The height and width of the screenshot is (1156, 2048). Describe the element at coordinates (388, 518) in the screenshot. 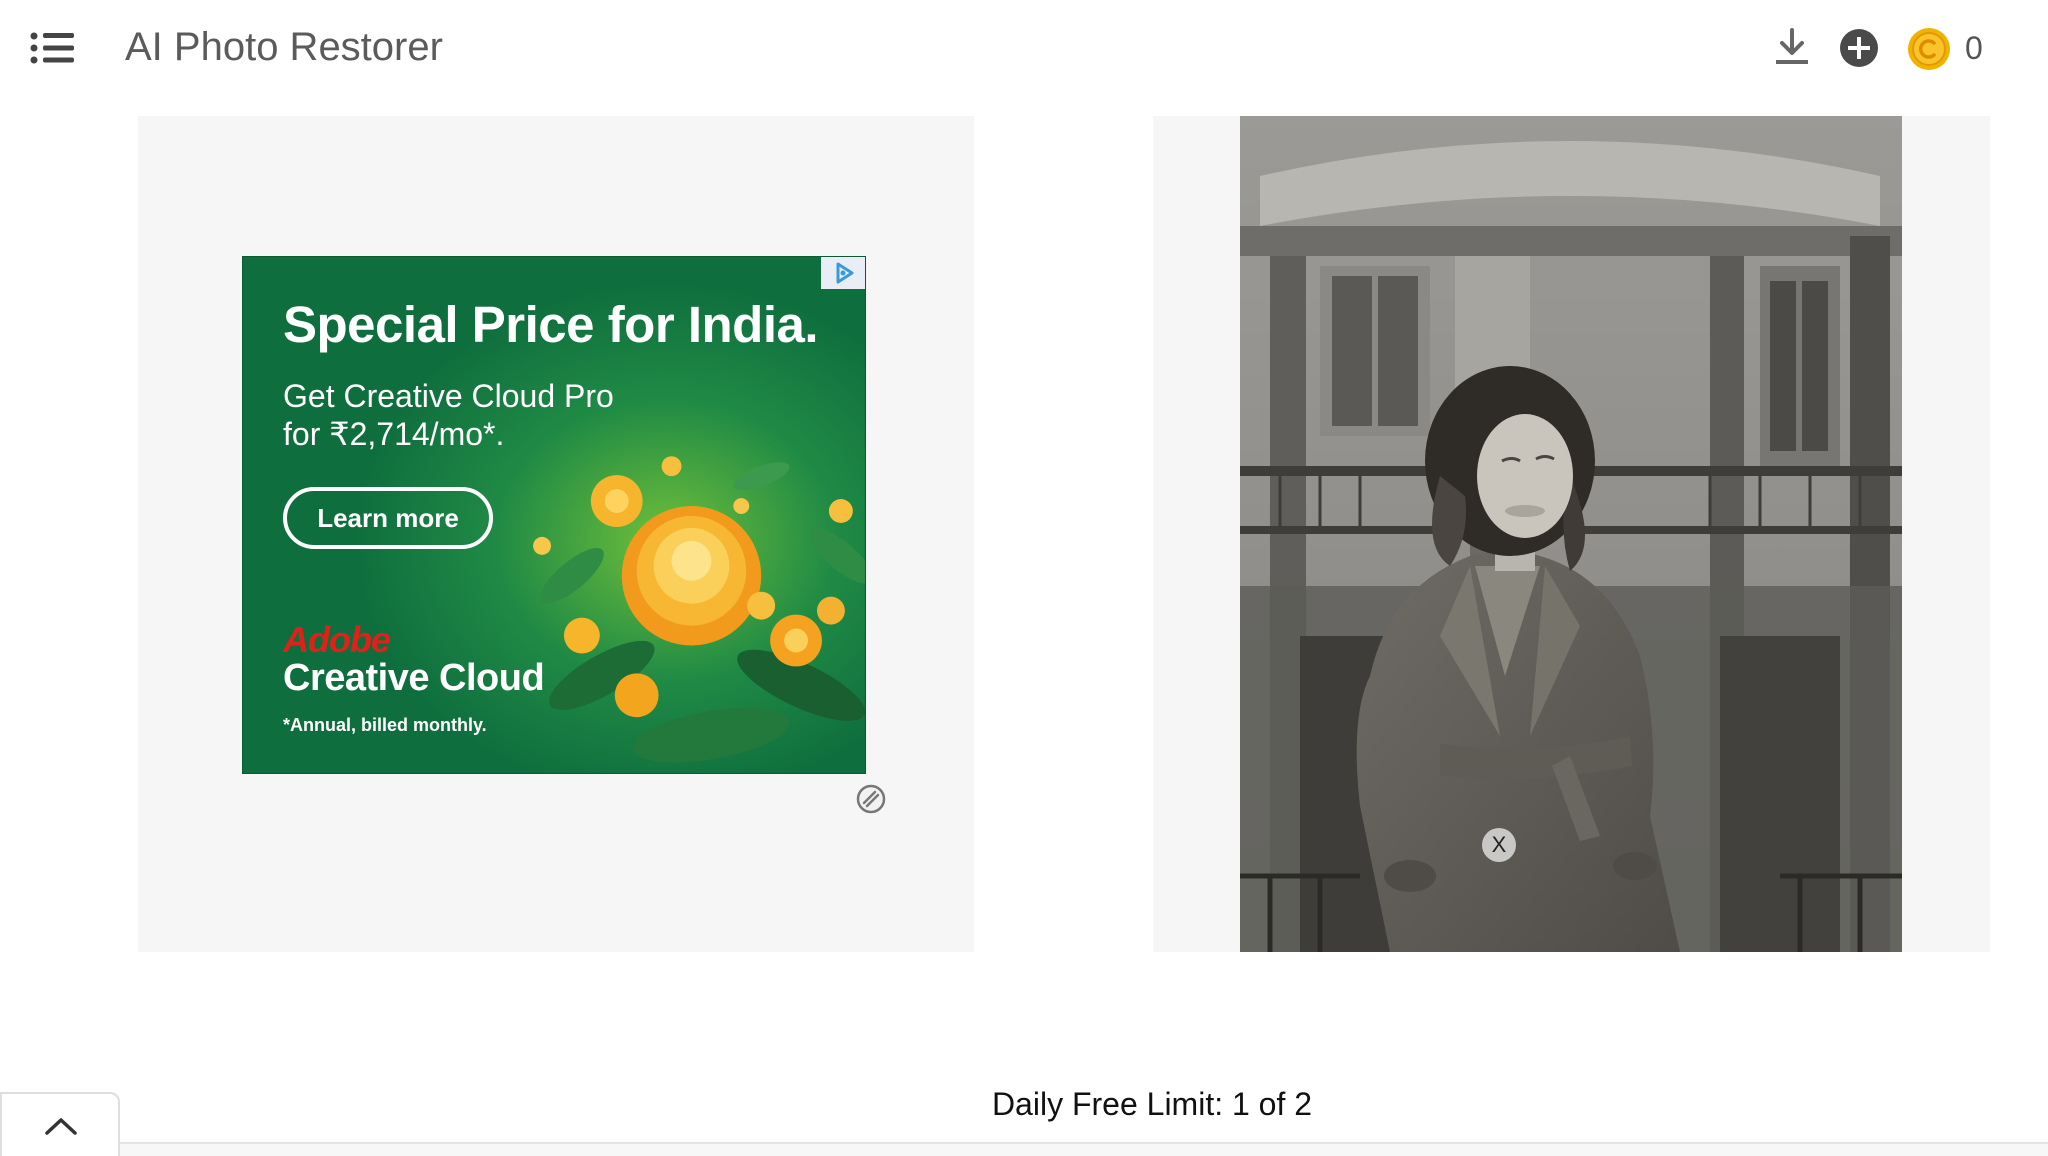

I see `learn-more-button: Learn more` at that location.